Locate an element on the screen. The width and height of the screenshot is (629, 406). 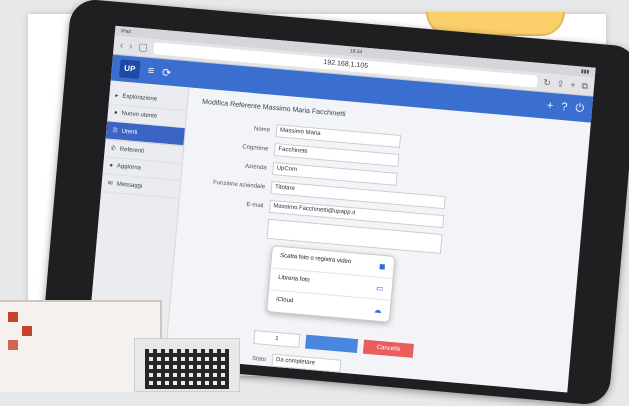
sidebar-item-label: Messaggi is located at coordinates (129, 185).